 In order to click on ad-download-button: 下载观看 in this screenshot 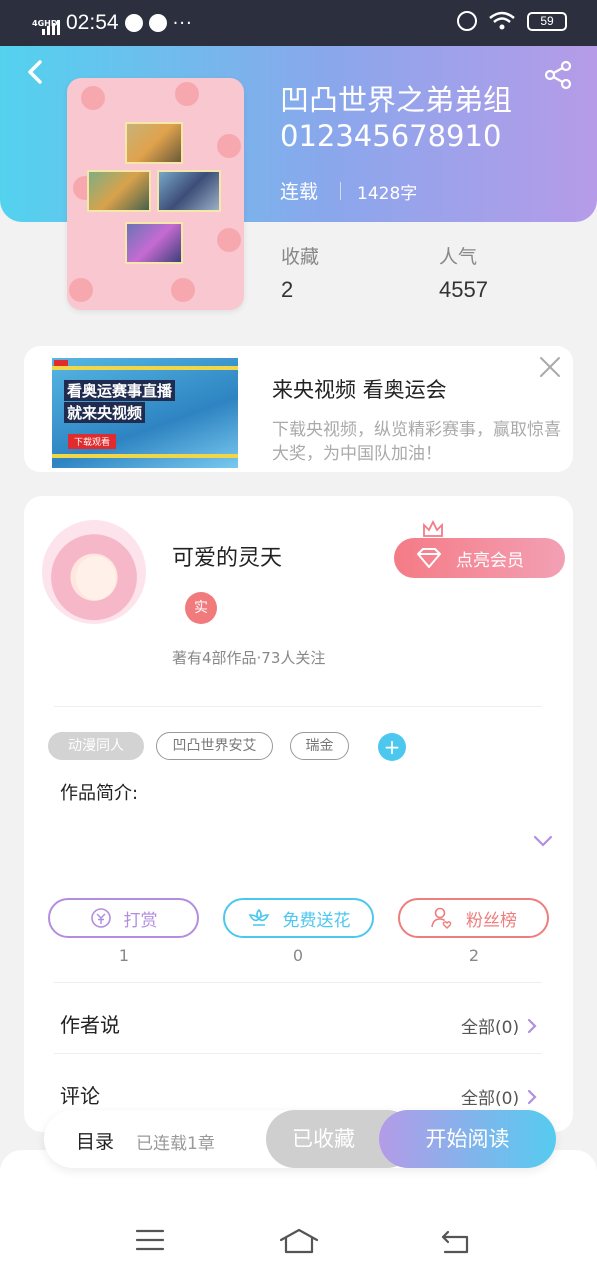, I will do `click(92, 441)`.